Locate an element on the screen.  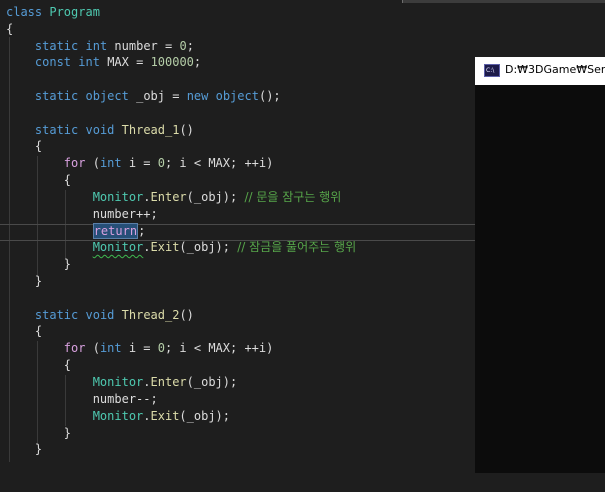
code-line-19: static void Thread_2() is located at coordinates (97, 315).